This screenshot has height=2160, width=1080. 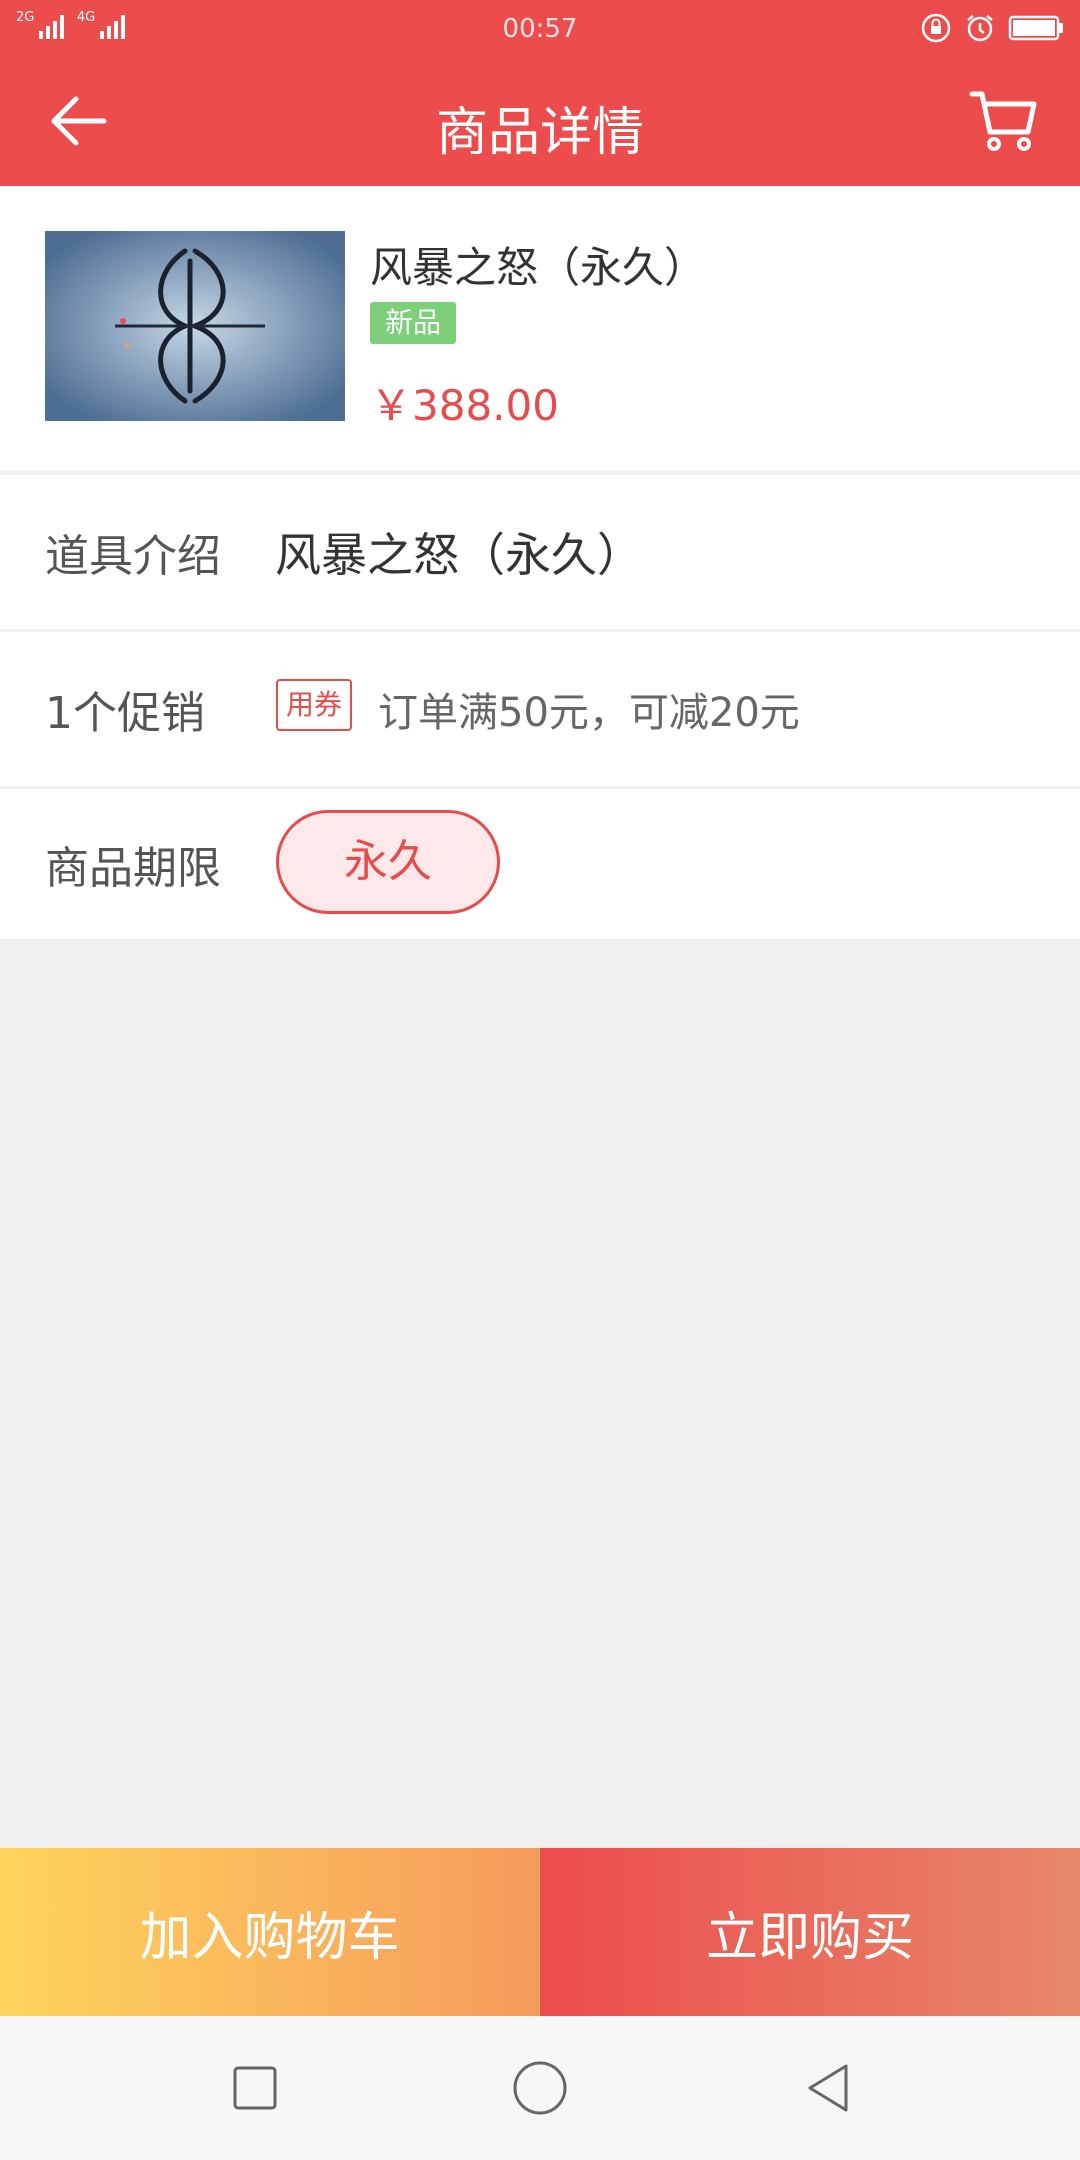 I want to click on home-icon, so click(x=540, y=2088).